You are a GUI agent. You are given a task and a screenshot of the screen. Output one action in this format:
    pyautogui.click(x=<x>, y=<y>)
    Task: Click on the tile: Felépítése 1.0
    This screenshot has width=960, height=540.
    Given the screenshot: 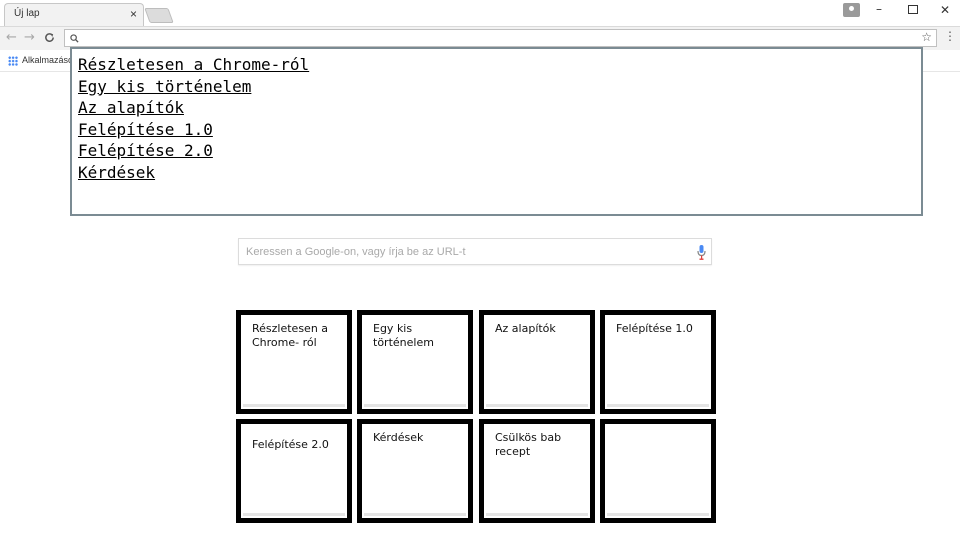 What is the action you would take?
    pyautogui.click(x=658, y=362)
    